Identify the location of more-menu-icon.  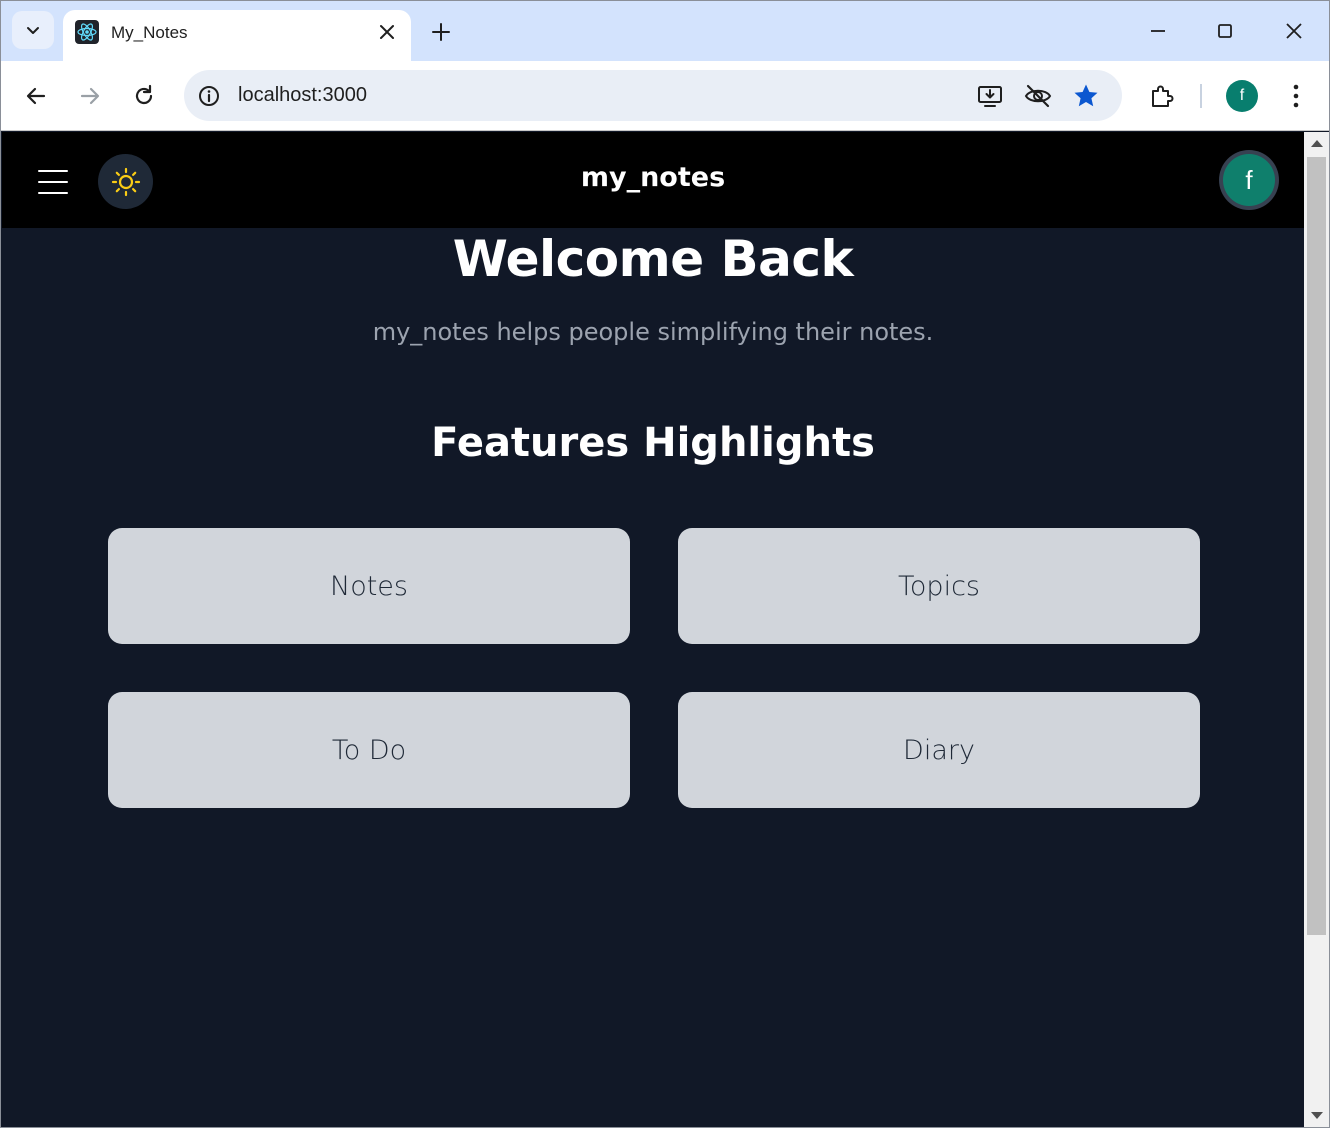
(1296, 96).